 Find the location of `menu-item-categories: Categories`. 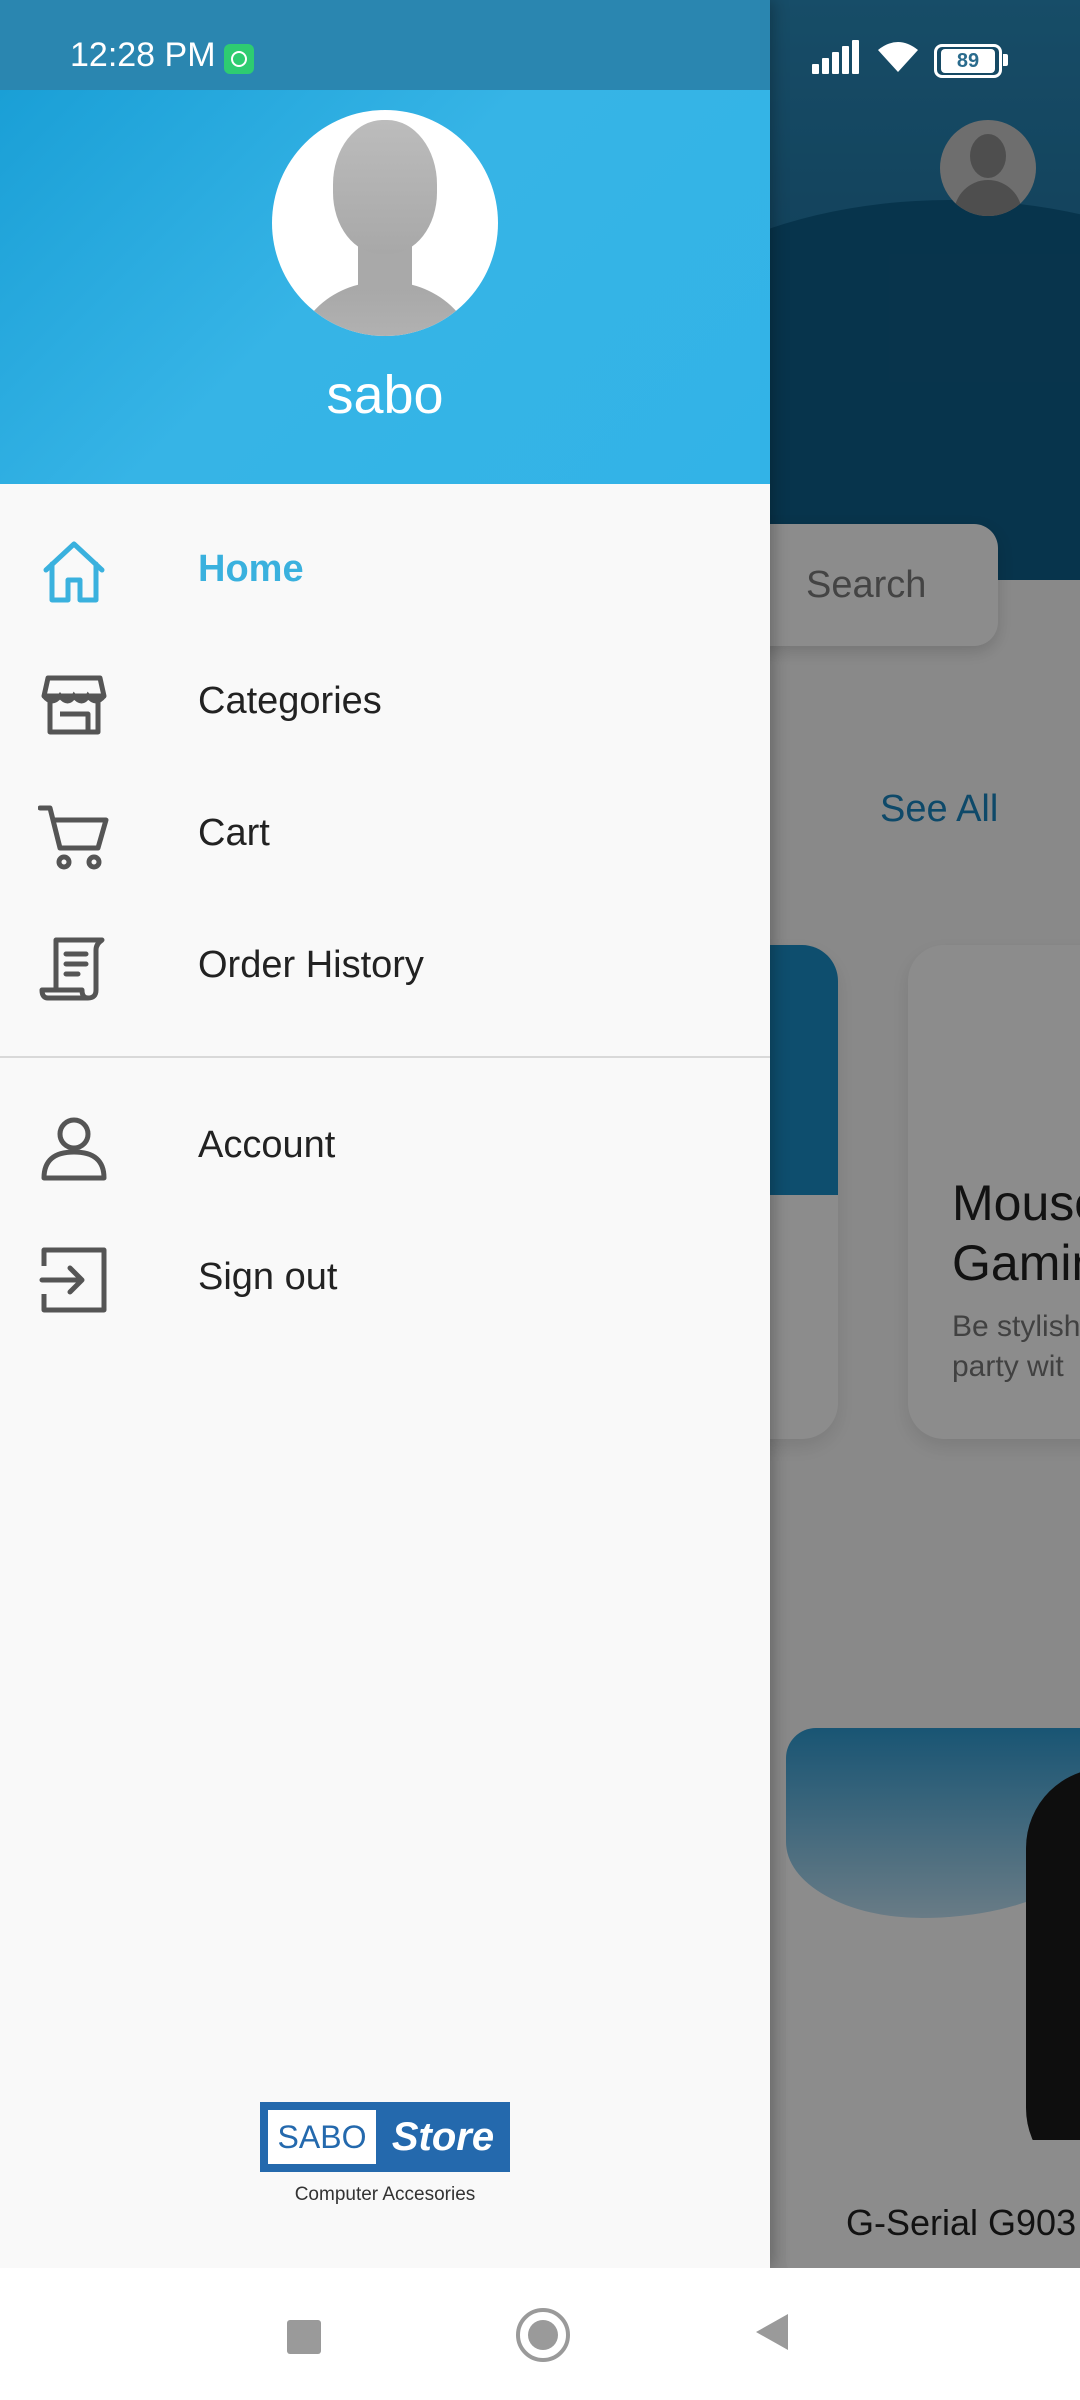

menu-item-categories: Categories is located at coordinates (385, 704).